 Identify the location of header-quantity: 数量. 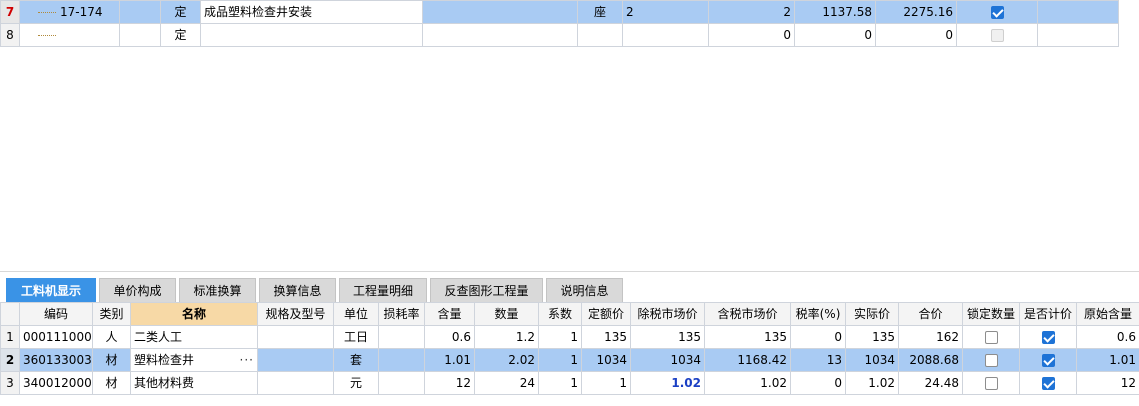
(506, 314).